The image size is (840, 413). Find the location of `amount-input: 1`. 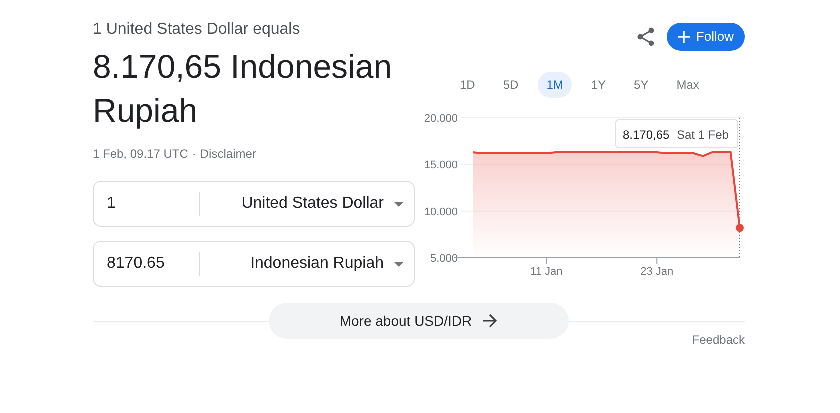

amount-input: 1 is located at coordinates (146, 204).